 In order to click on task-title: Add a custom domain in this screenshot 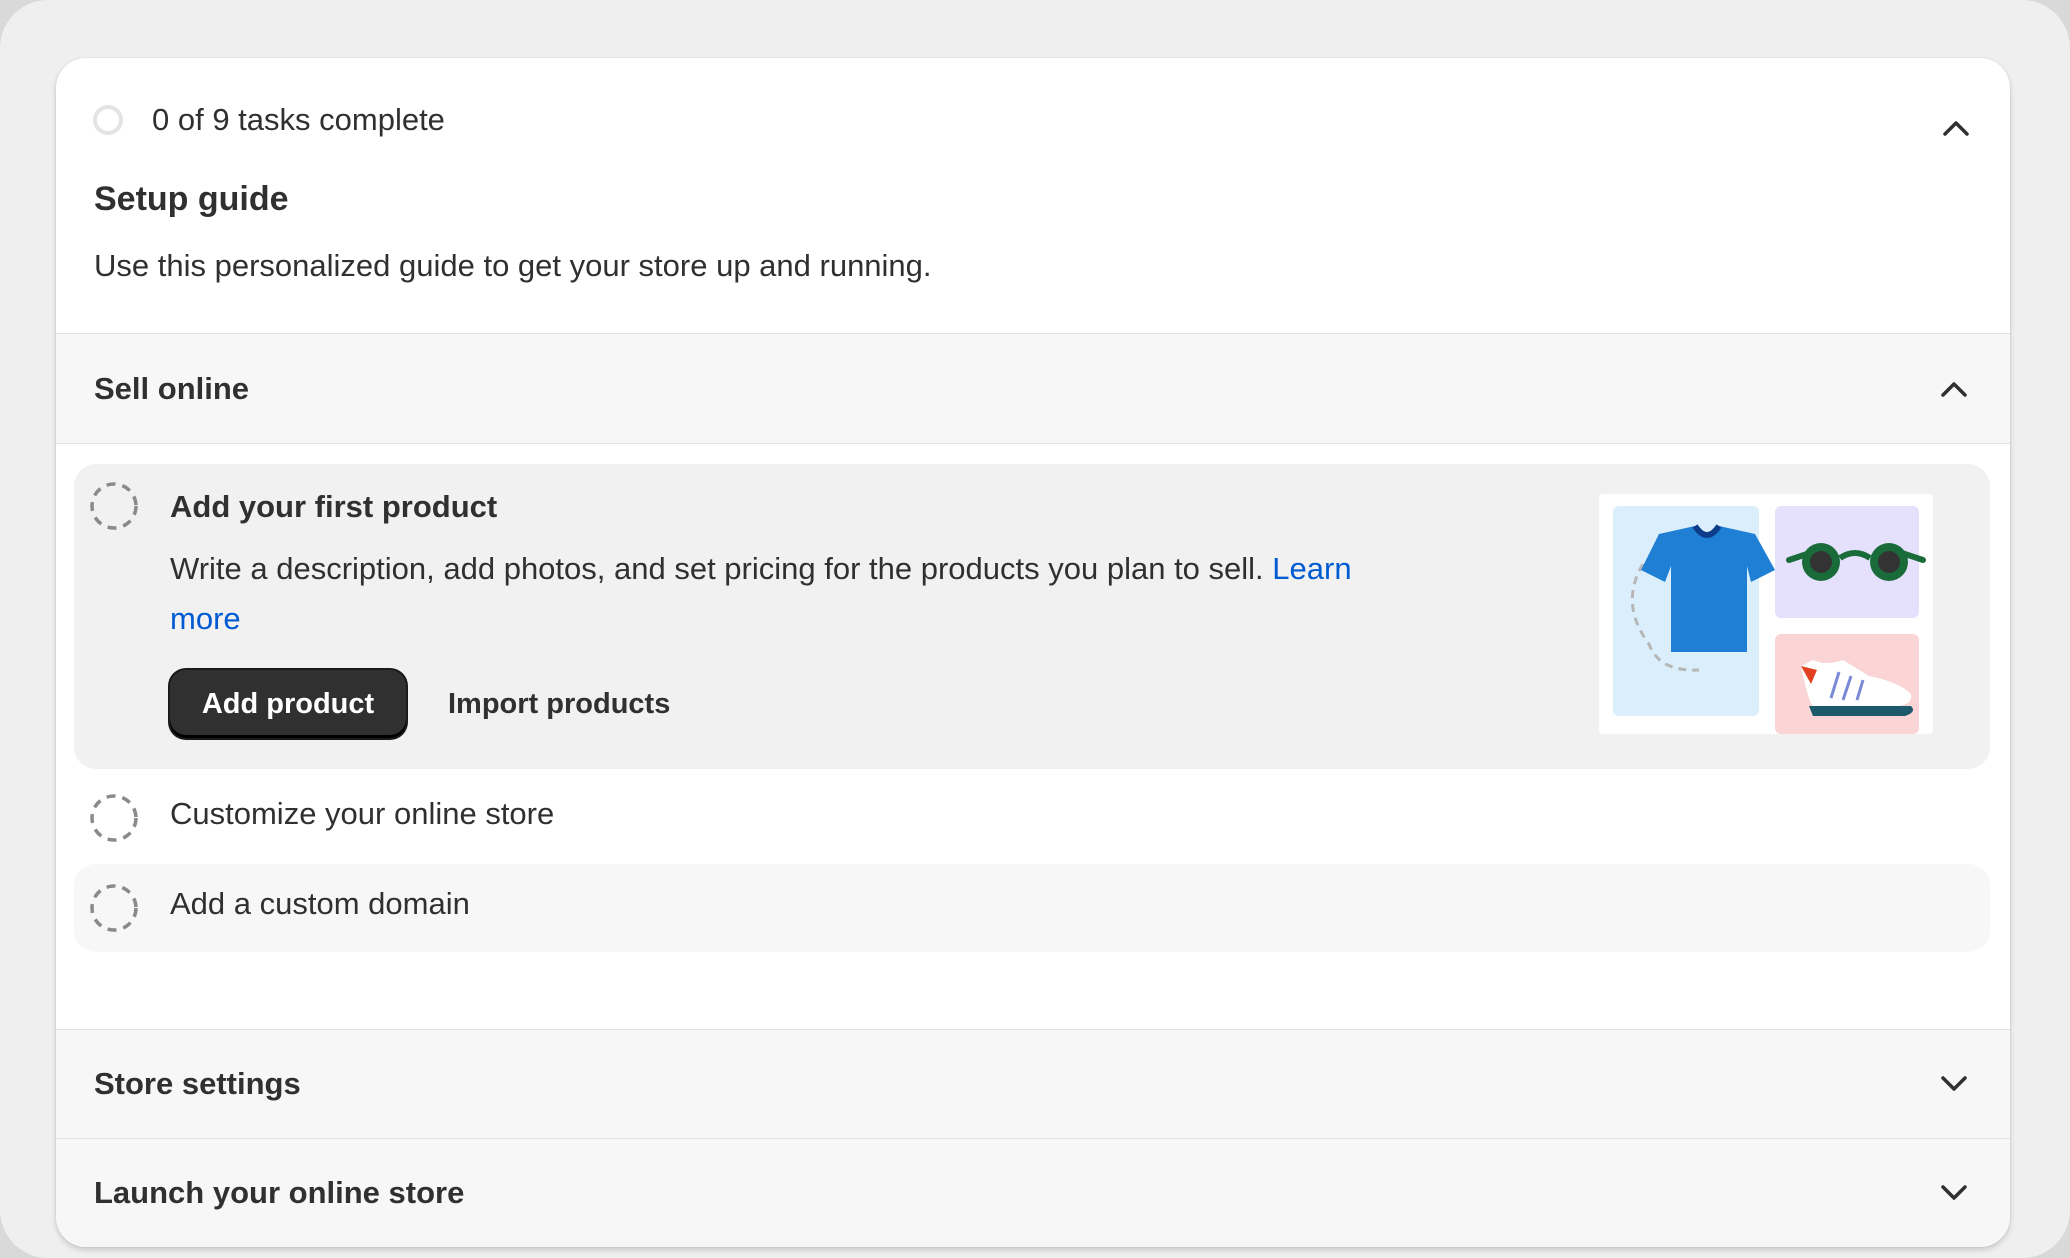, I will do `click(320, 903)`.